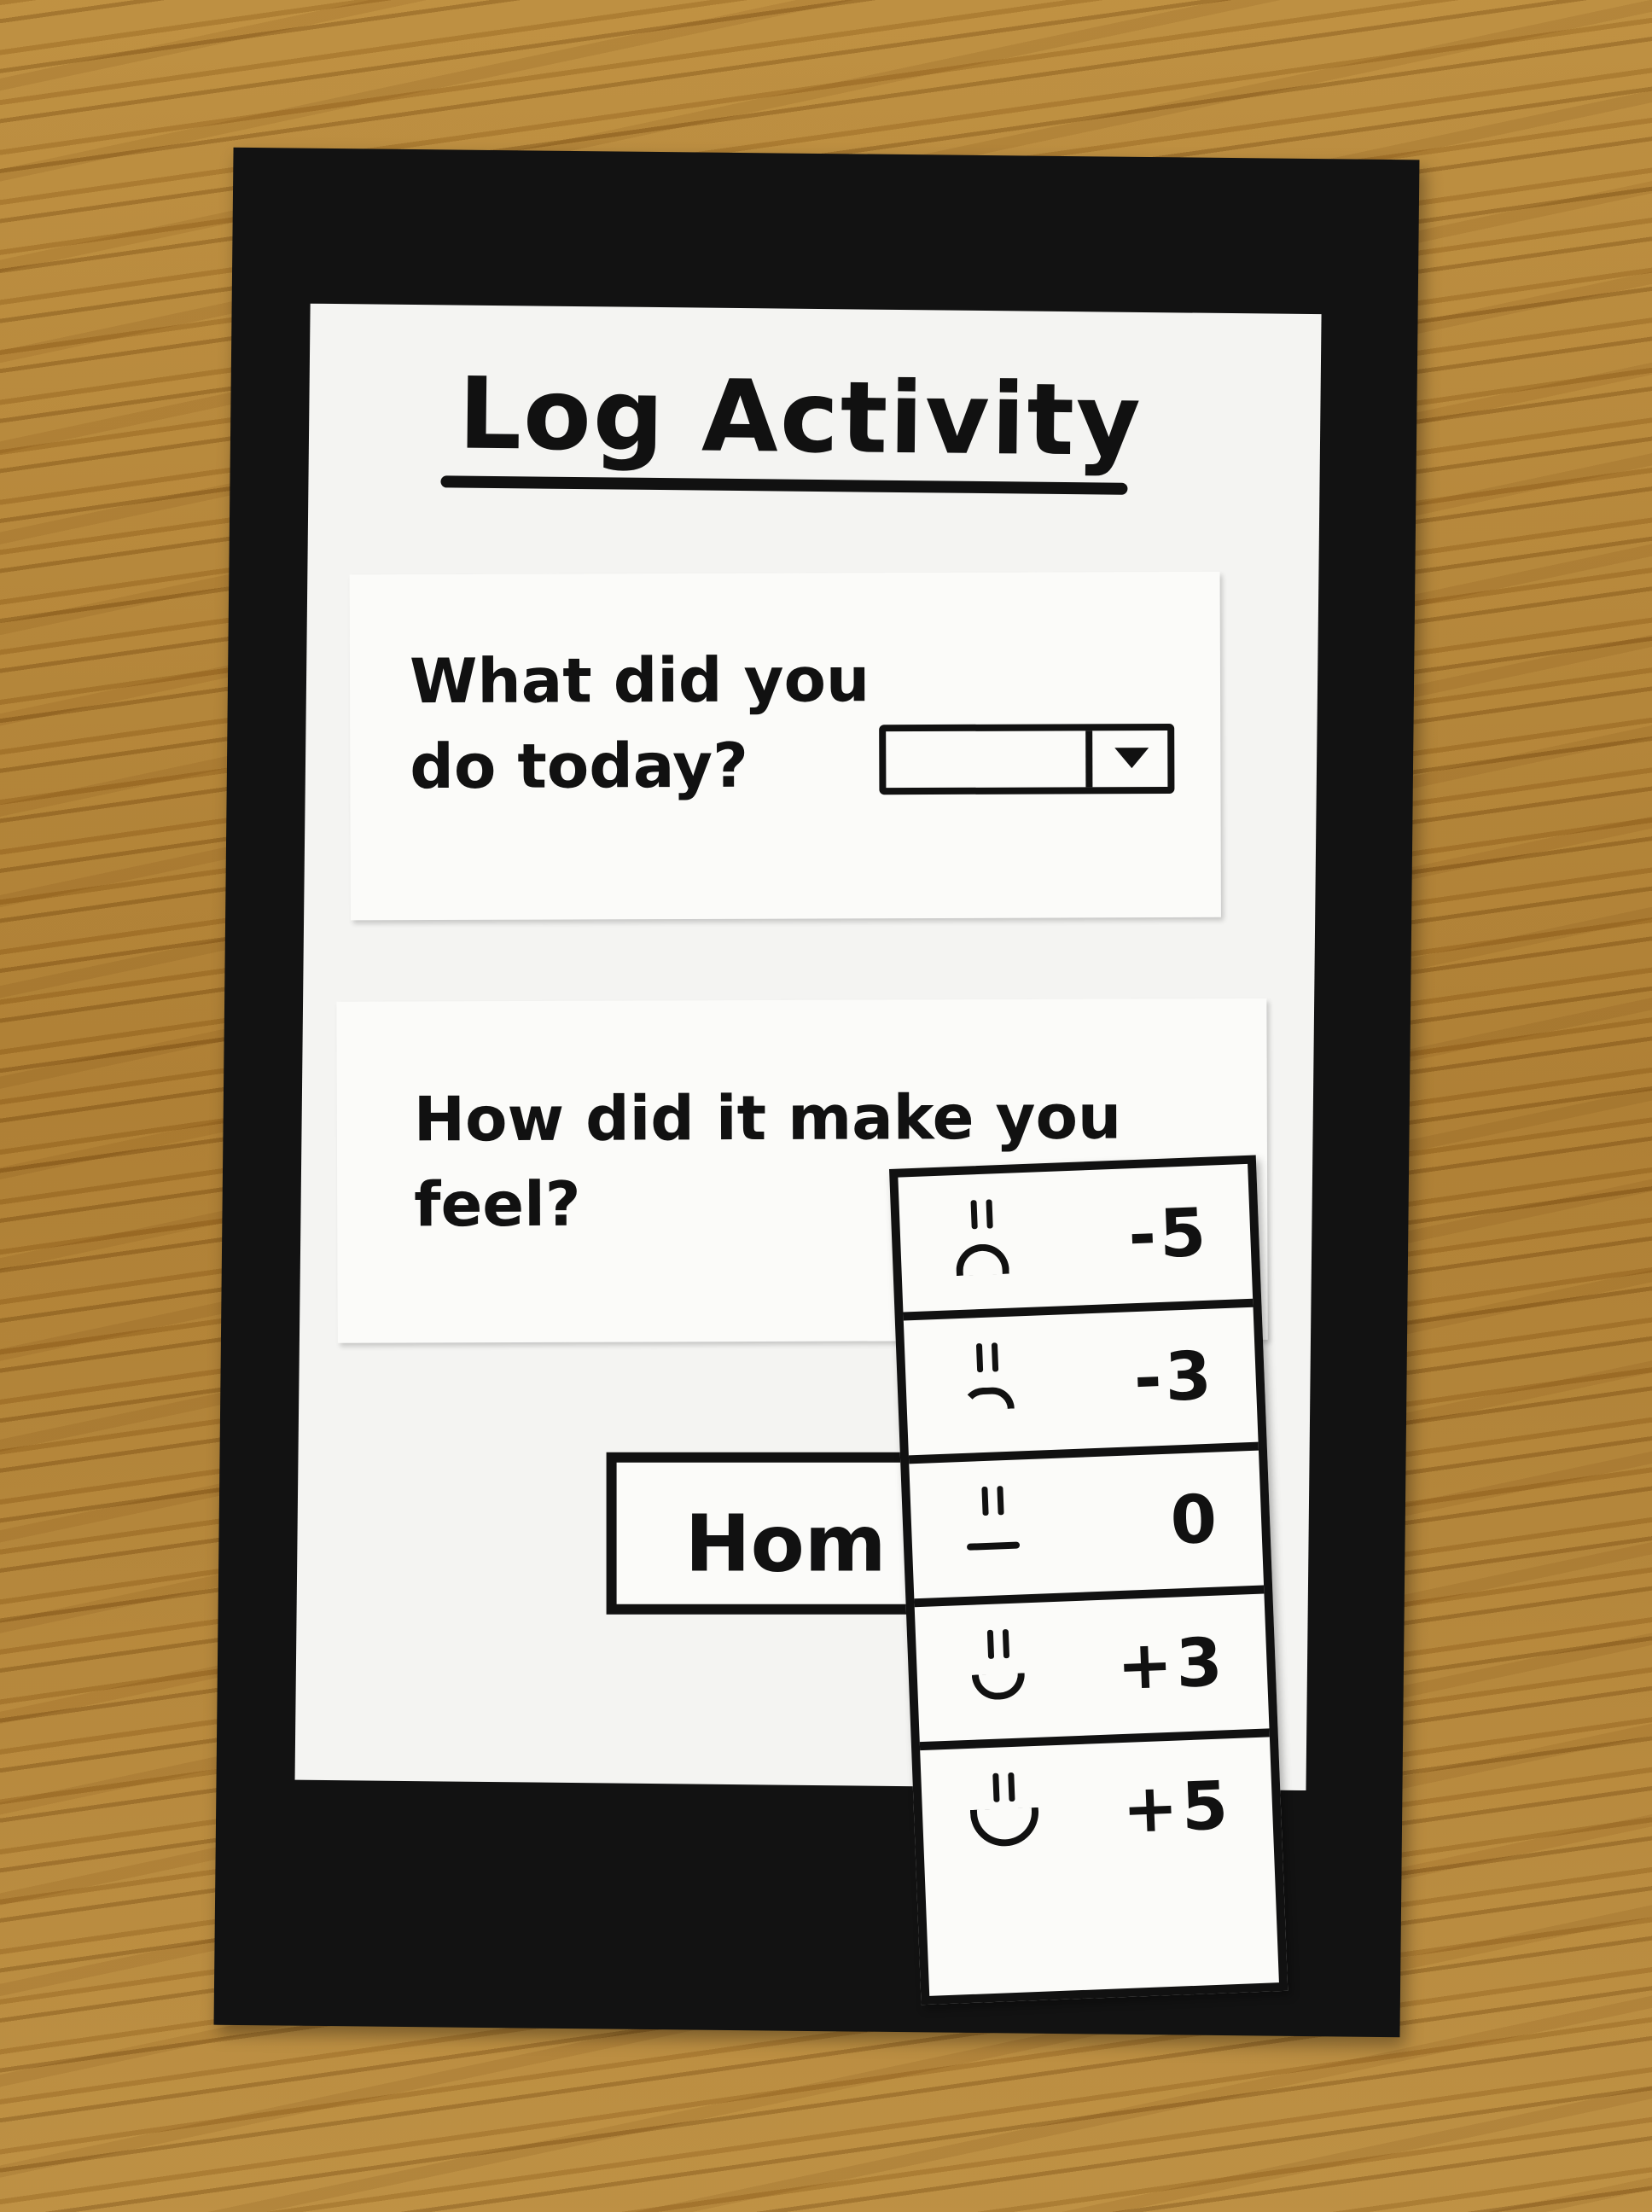  What do you see at coordinates (1076, 1242) in the screenshot?
I see `mood-option-minus-5: -5` at bounding box center [1076, 1242].